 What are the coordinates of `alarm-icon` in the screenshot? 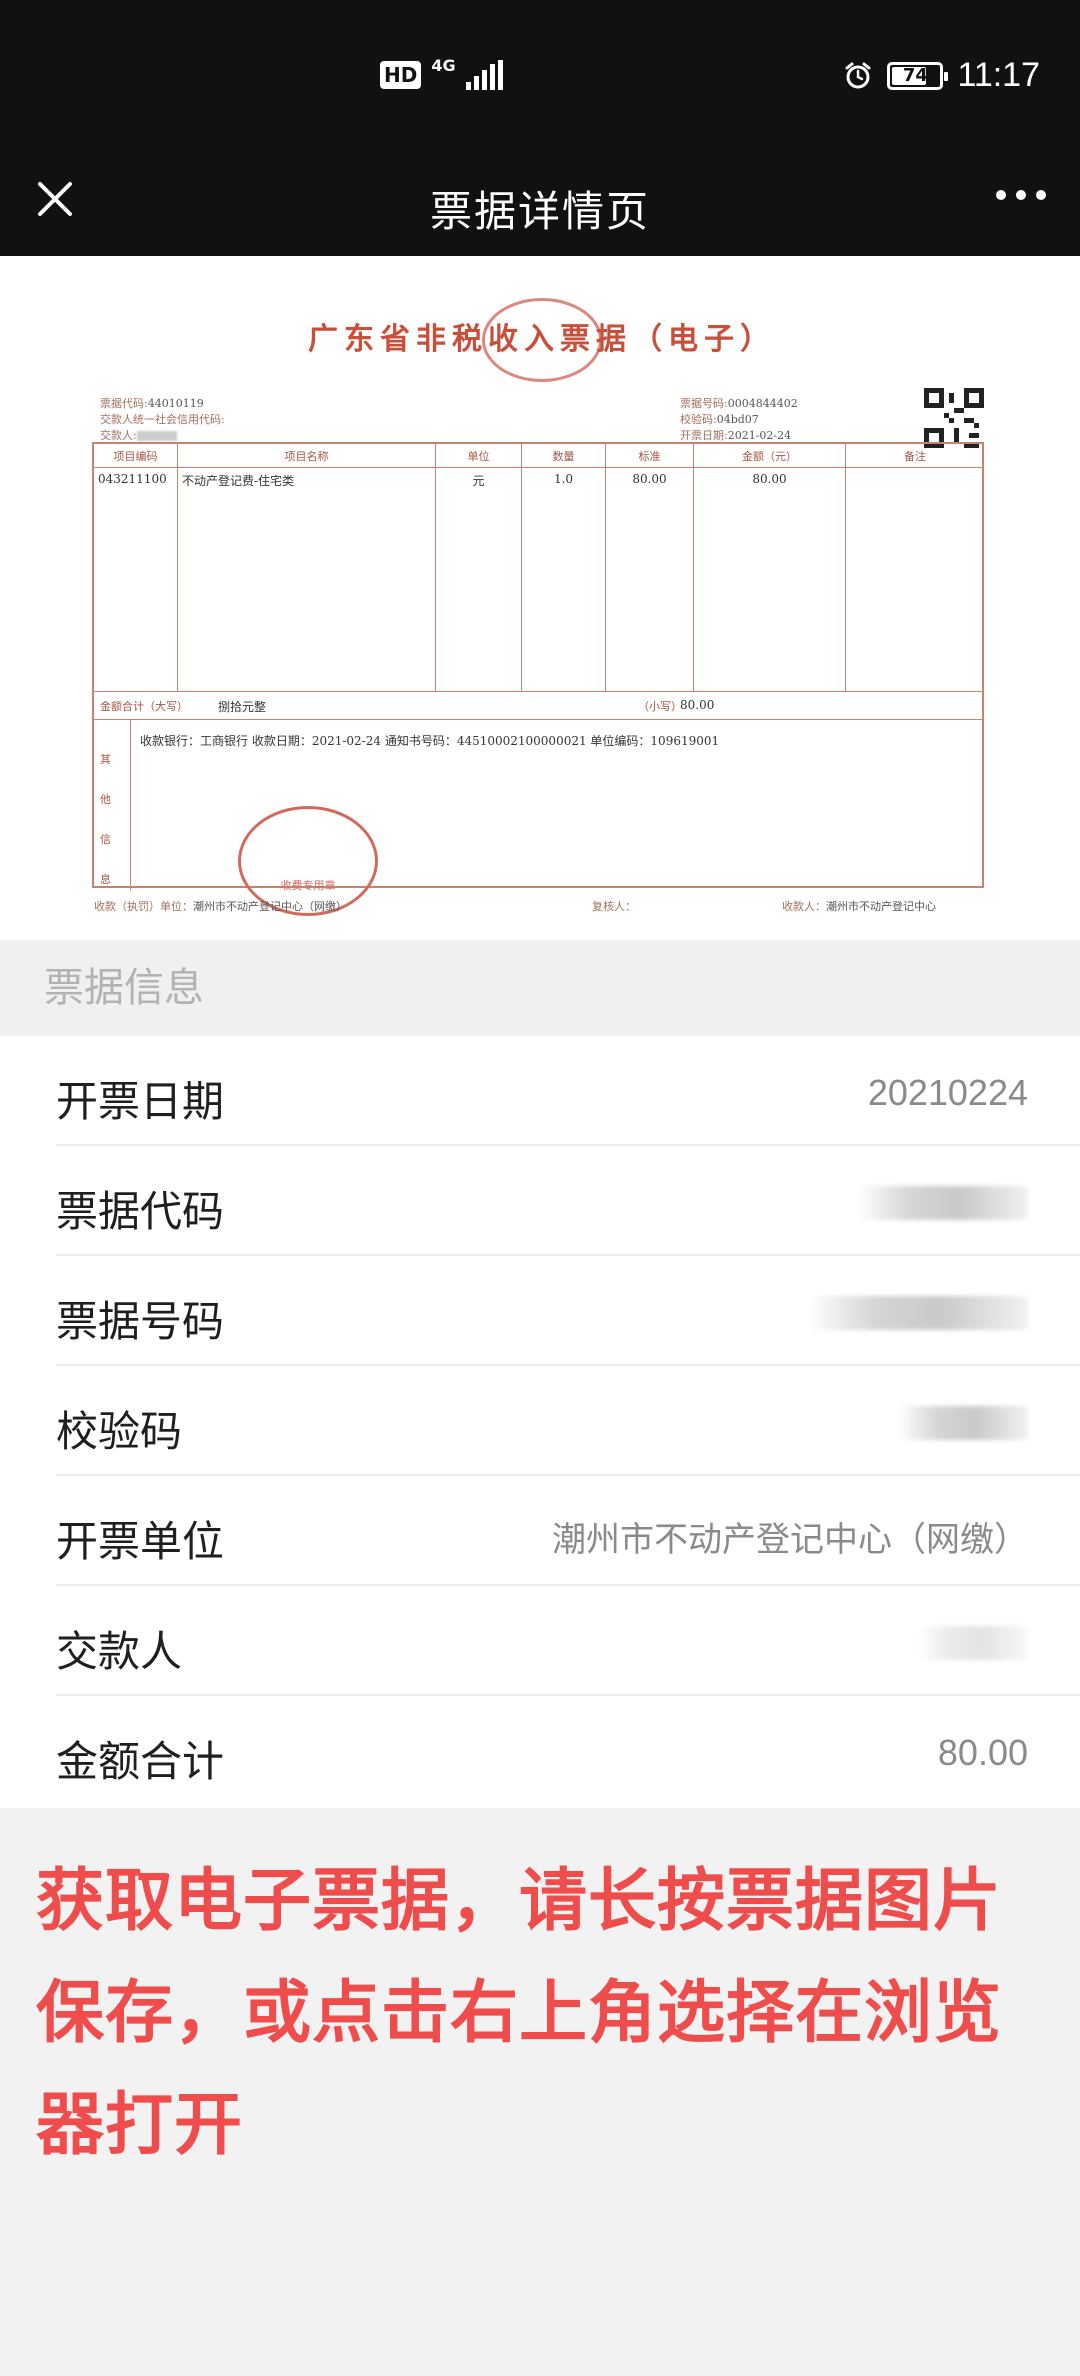 It's located at (858, 75).